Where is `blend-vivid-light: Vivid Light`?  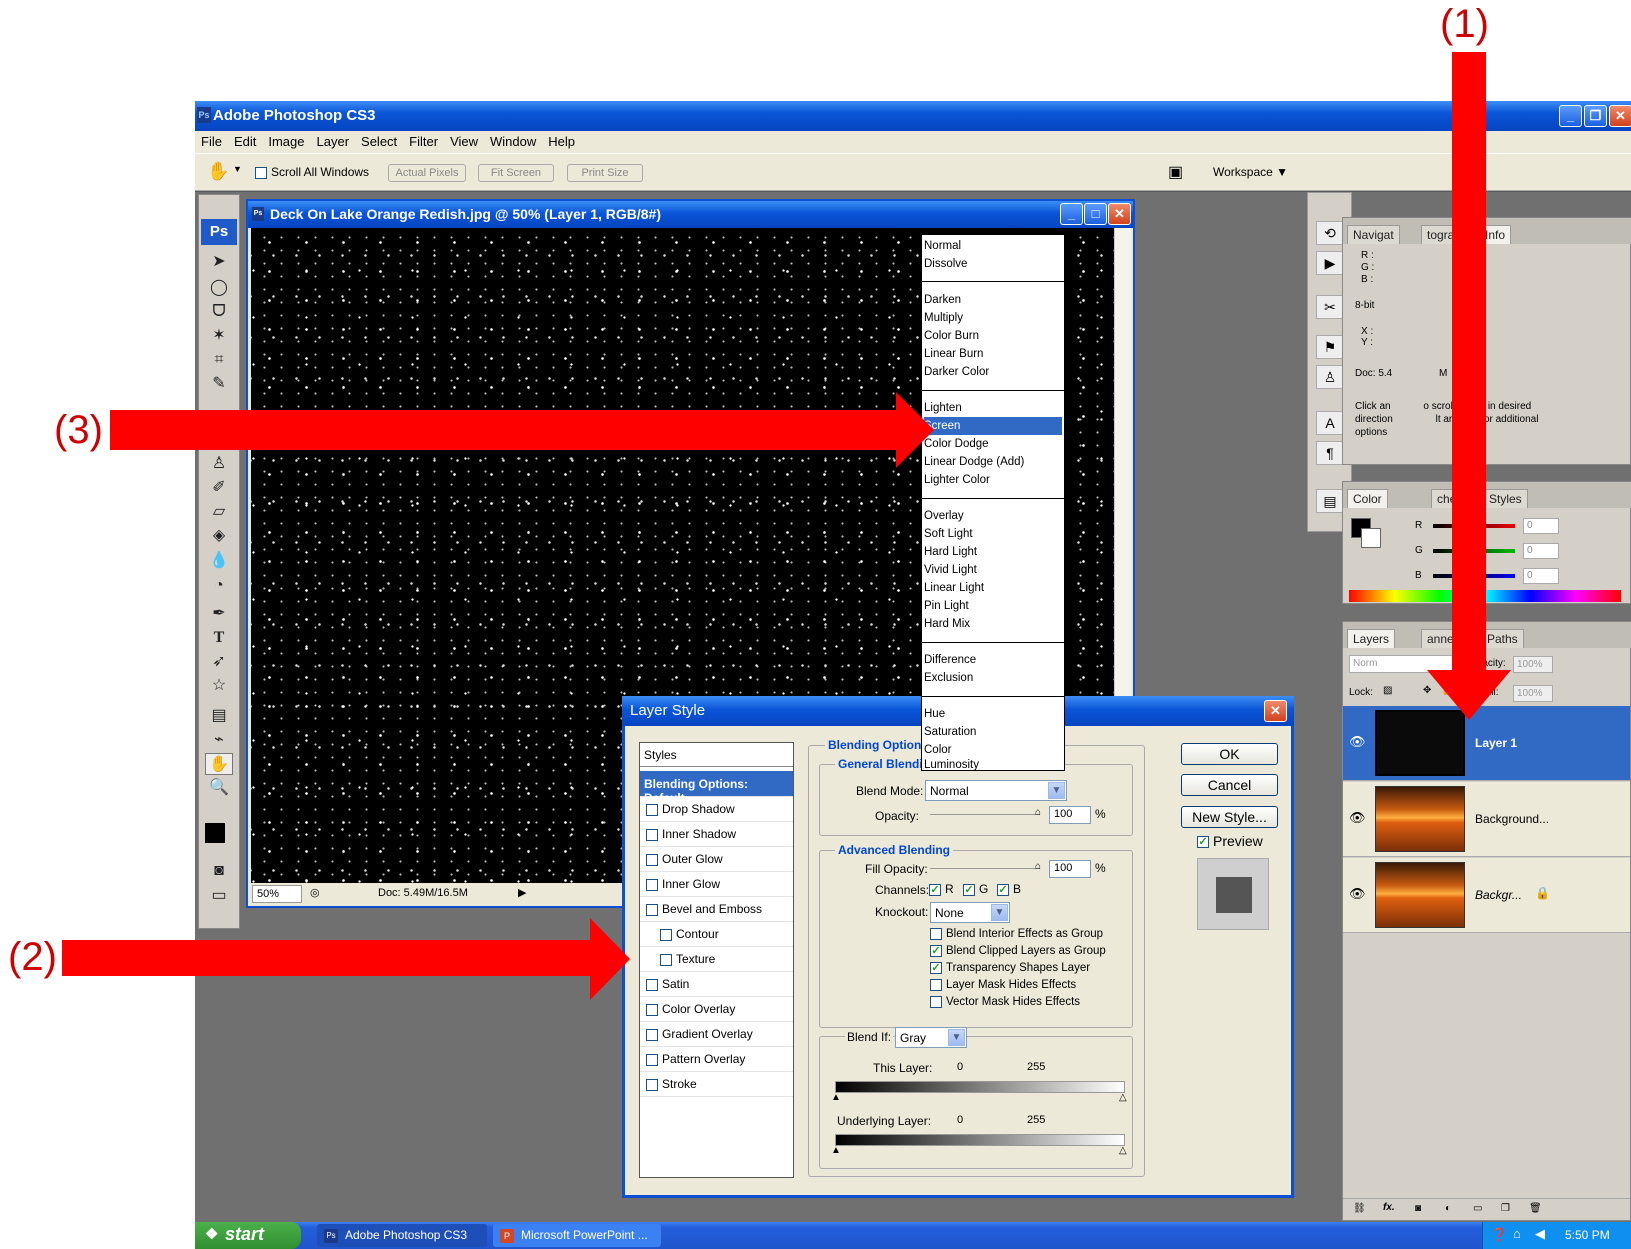 blend-vivid-light: Vivid Light is located at coordinates (993, 570).